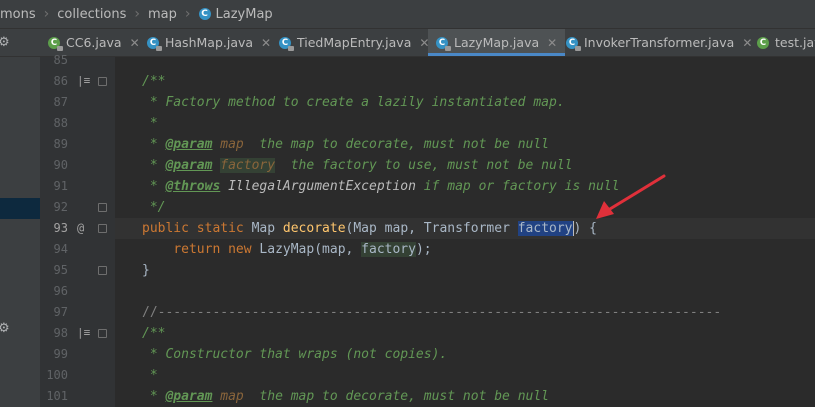  I want to click on annotation-arrow-icon, so click(631, 196).